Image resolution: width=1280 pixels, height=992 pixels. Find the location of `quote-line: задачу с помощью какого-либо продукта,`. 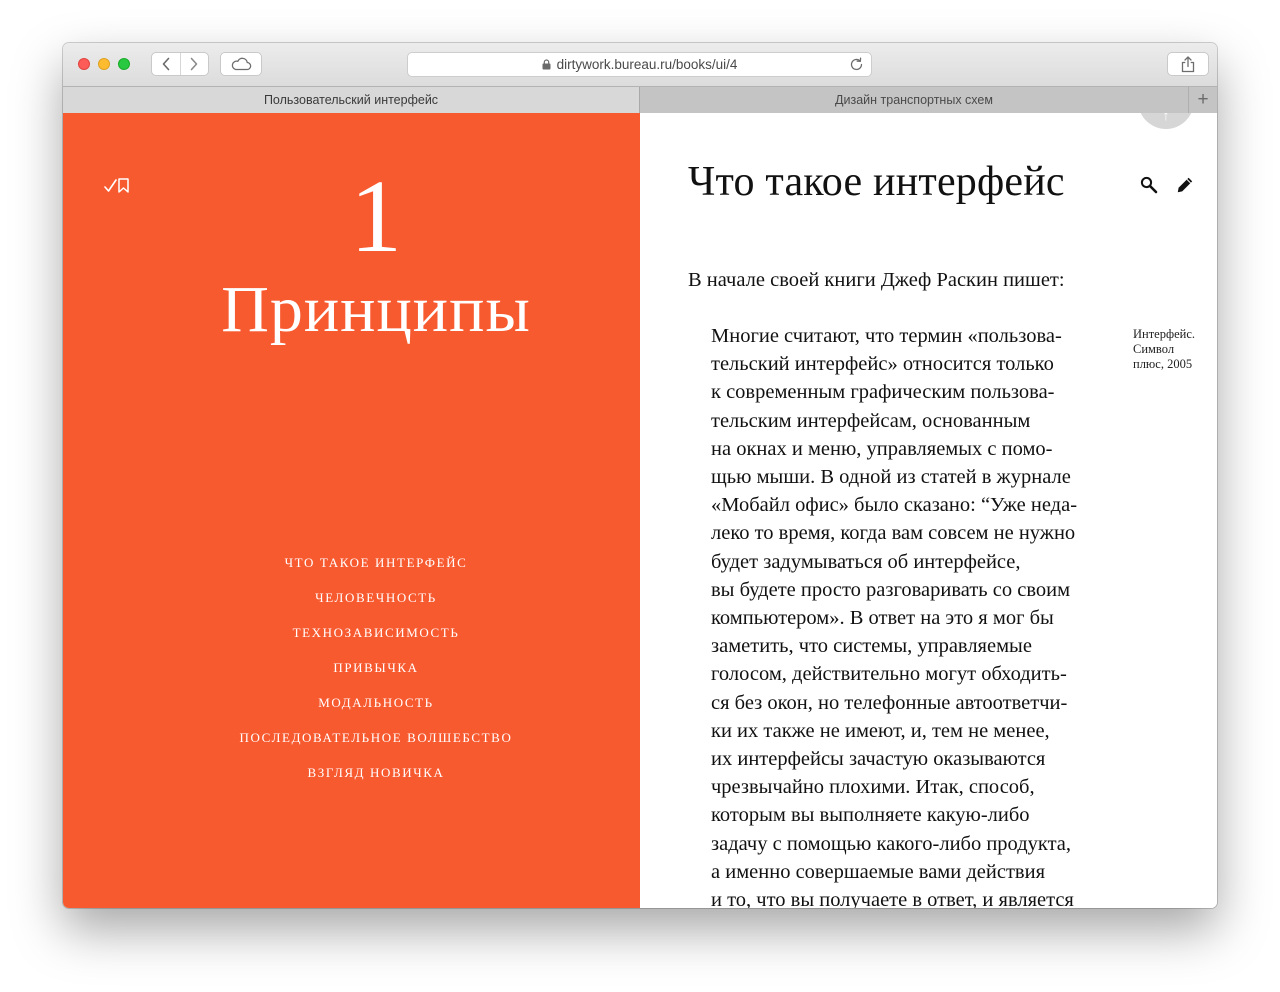

quote-line: задачу с помощью какого-либо продукта, is located at coordinates (891, 843).